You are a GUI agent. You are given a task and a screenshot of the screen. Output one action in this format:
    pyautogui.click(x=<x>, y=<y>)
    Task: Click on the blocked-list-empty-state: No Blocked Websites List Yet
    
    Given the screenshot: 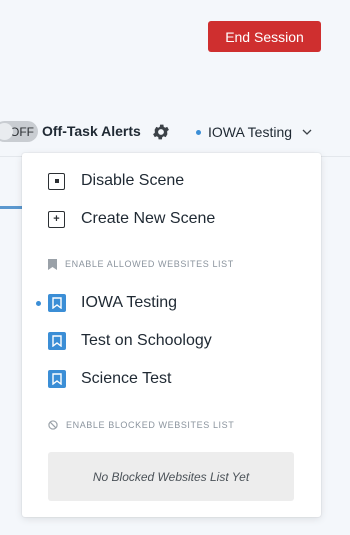 What is the action you would take?
    pyautogui.click(x=171, y=476)
    